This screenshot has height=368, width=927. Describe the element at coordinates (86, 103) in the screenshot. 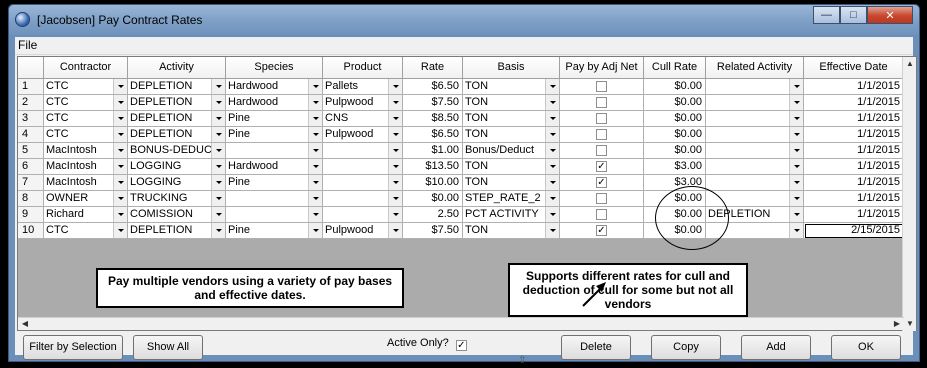

I see `cell-contractor: CTC` at that location.